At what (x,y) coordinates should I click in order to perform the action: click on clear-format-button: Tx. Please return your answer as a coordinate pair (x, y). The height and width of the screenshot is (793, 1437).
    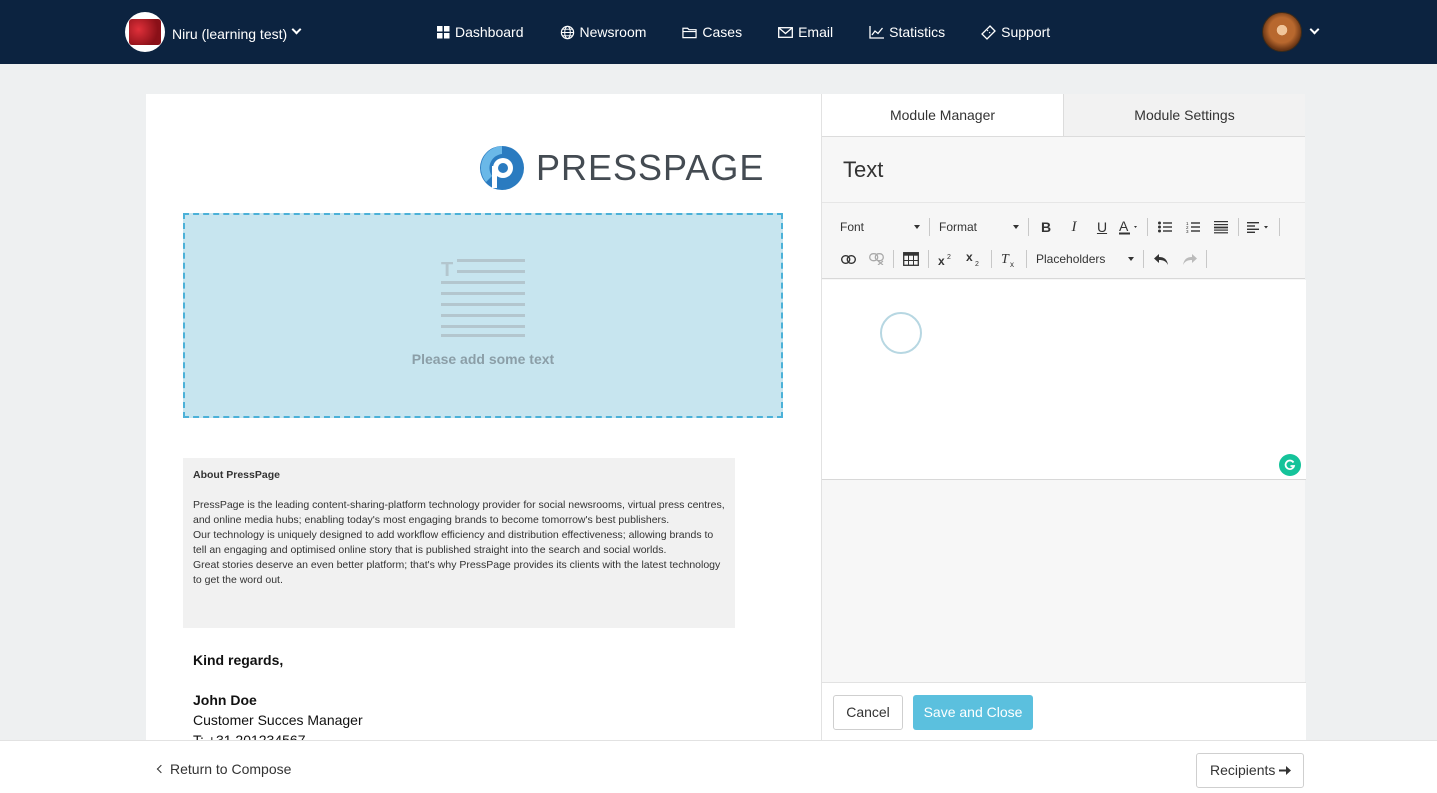
    Looking at the image, I should click on (1009, 259).